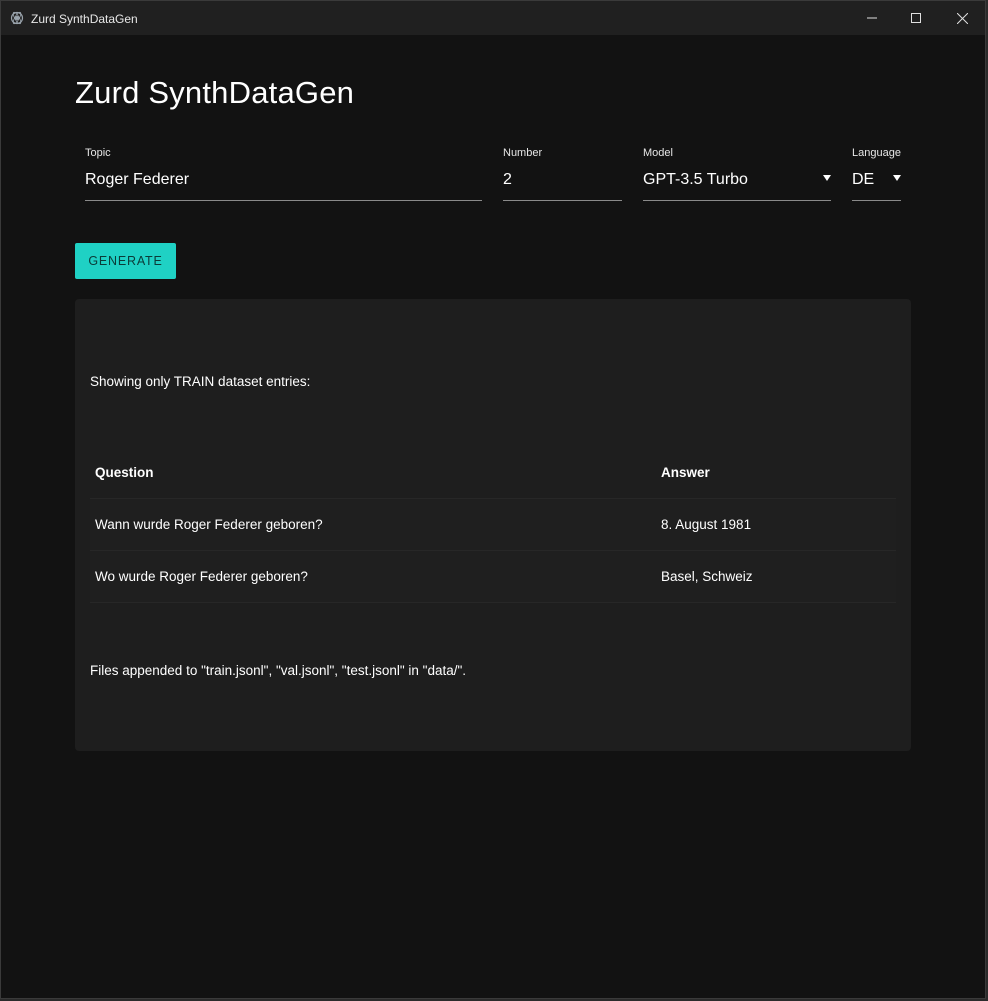 This screenshot has width=988, height=1001. Describe the element at coordinates (493, 473) in the screenshot. I see `table-header-row: Question Answer` at that location.